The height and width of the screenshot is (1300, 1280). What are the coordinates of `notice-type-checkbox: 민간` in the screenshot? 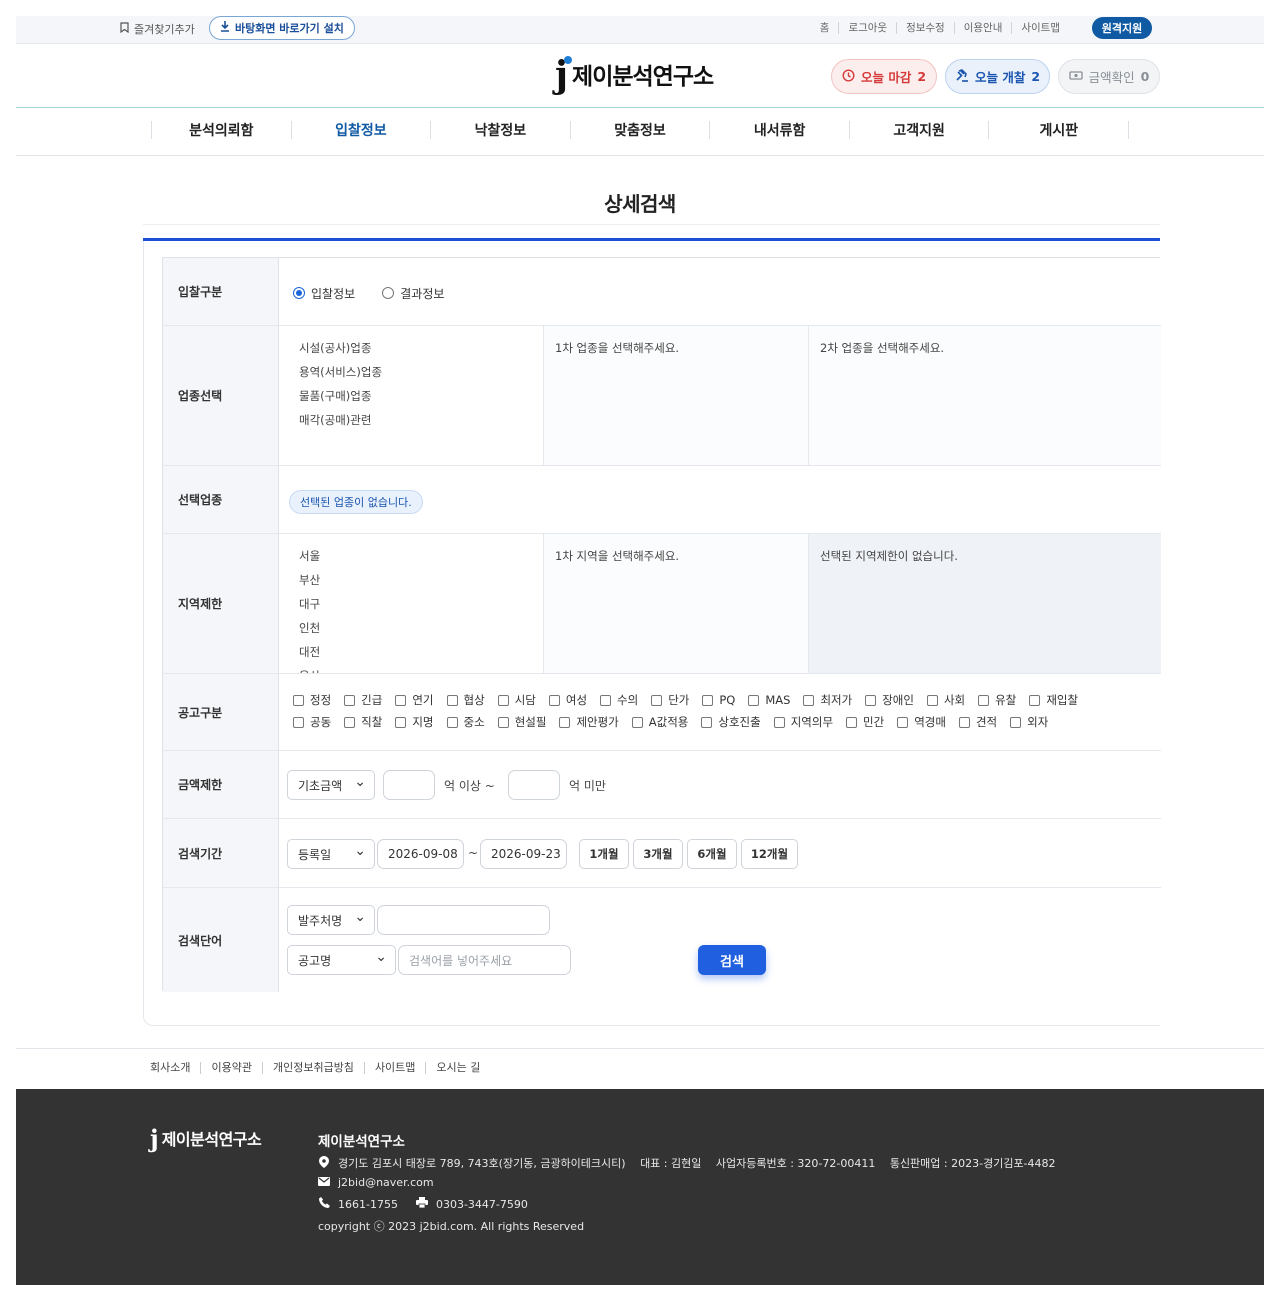 It's located at (865, 722).